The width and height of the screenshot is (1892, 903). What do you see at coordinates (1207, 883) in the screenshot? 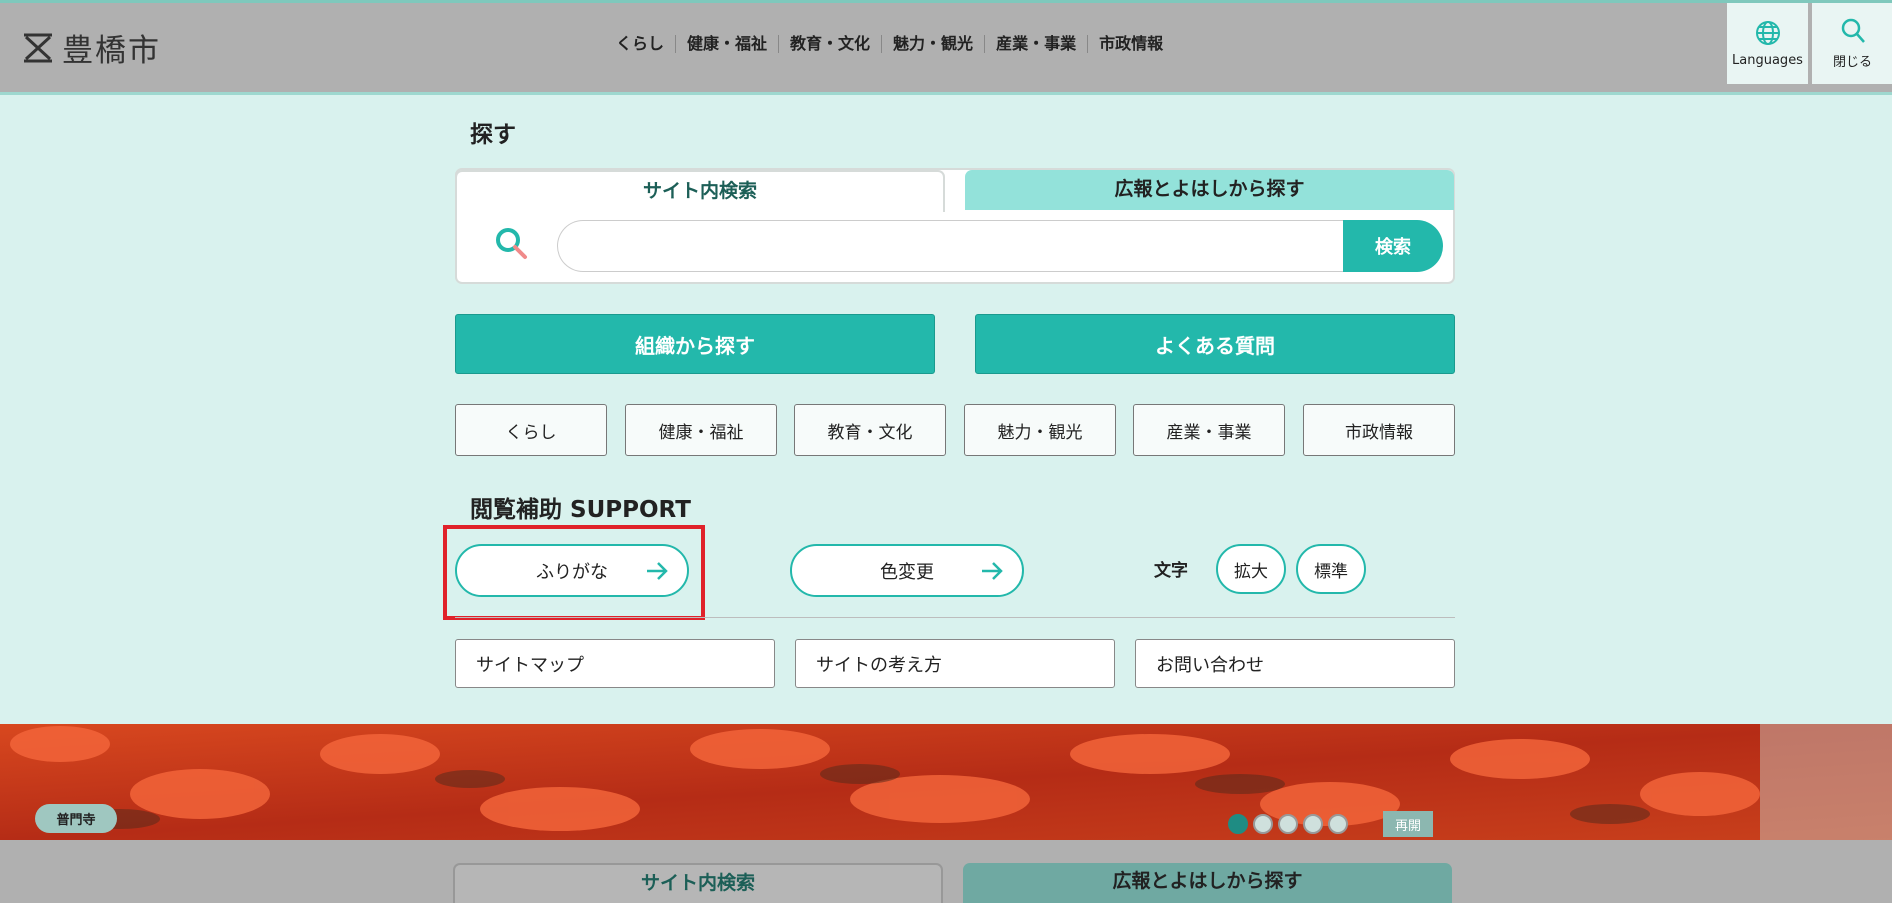
I see `tab-kouhou-search-bottom: 広報とよはしから探す` at bounding box center [1207, 883].